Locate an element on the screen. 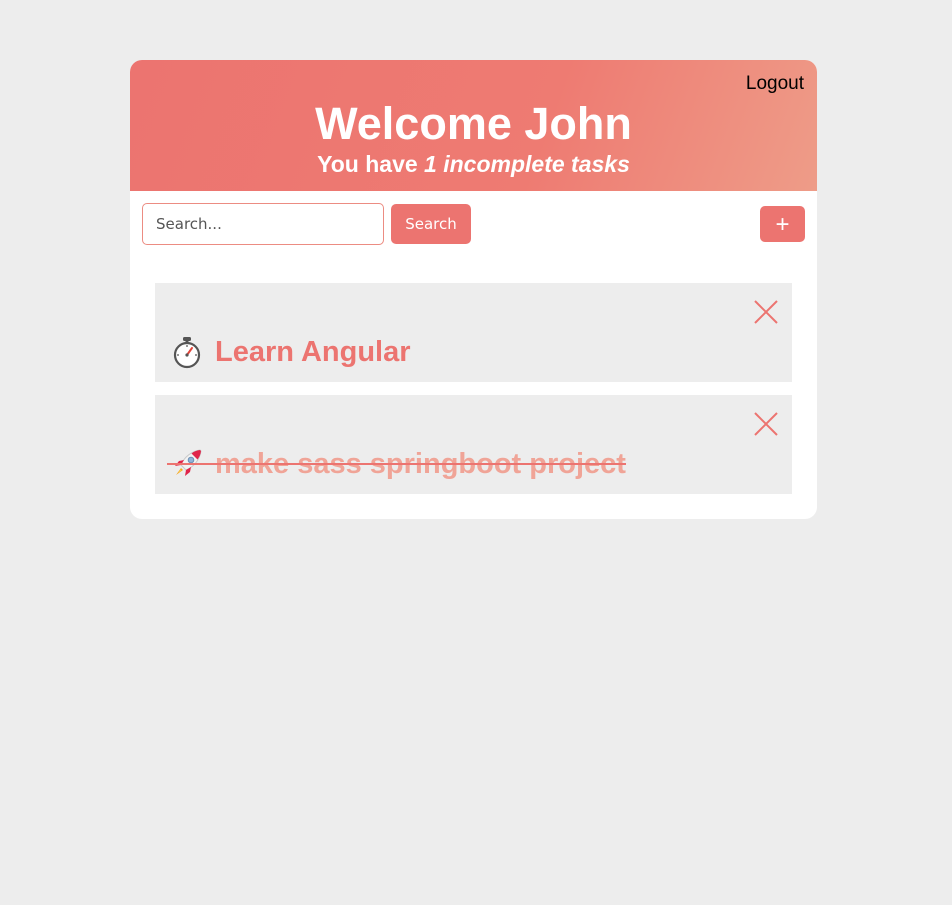 This screenshot has width=952, height=905. subtitle: You have 1 incomplete tasks is located at coordinates (473, 164).